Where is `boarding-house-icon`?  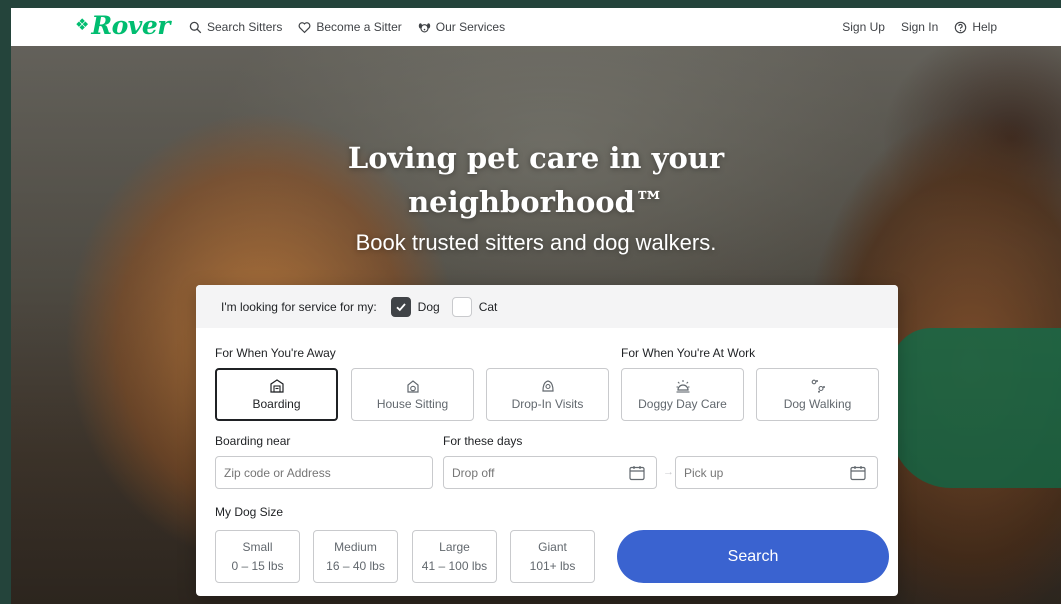
boarding-house-icon is located at coordinates (276, 386).